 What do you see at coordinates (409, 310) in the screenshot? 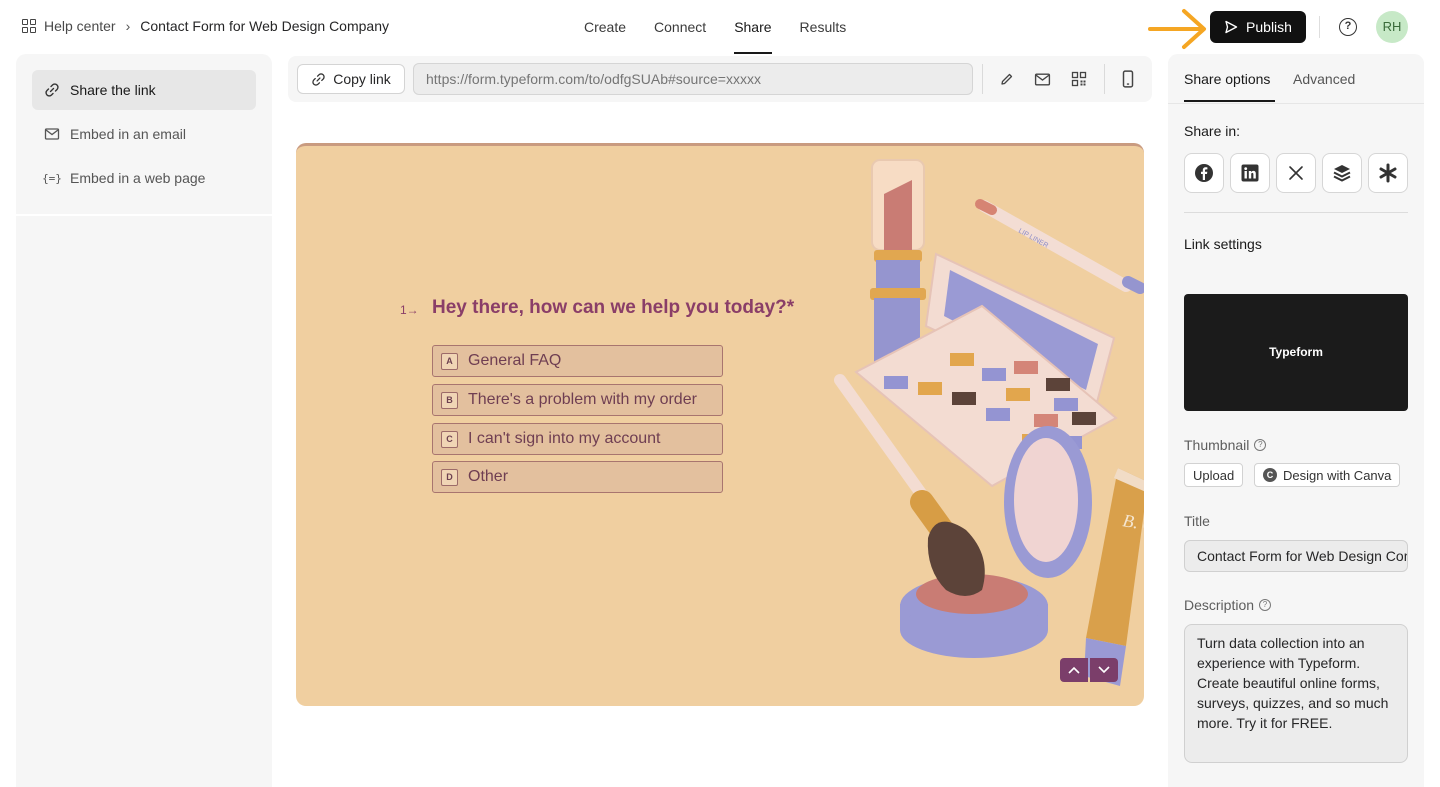
I see `question-number: 1→` at bounding box center [409, 310].